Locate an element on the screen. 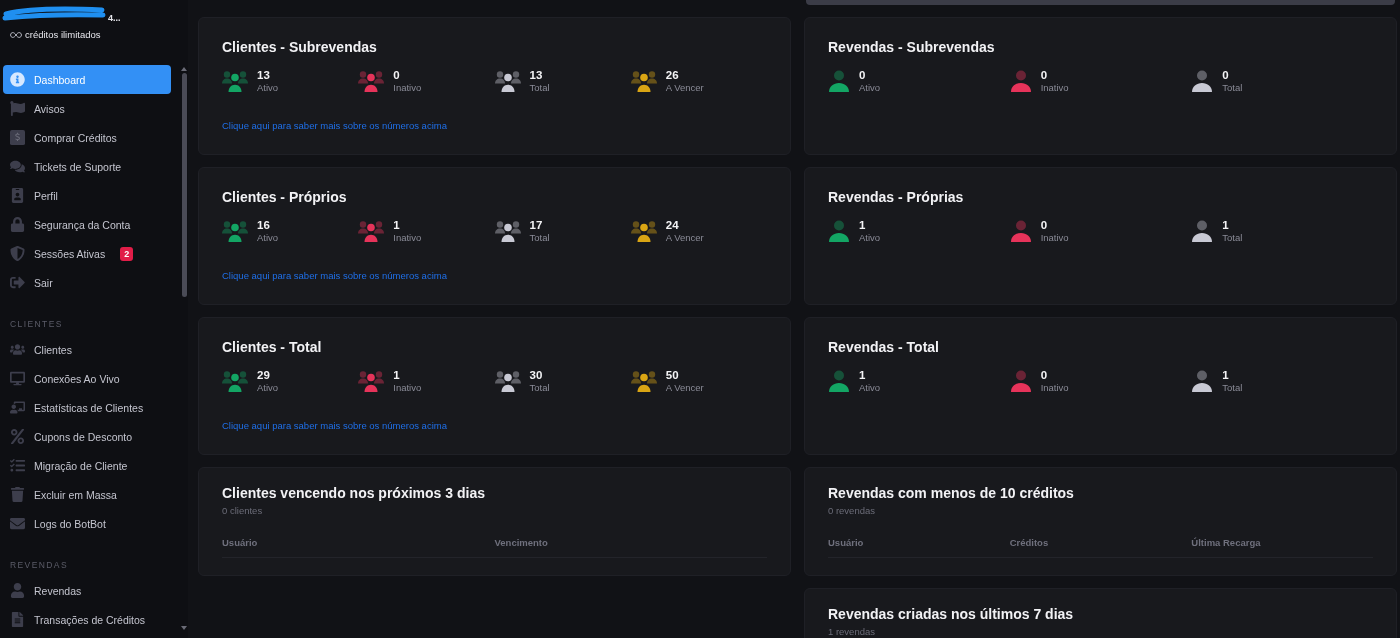 The width and height of the screenshot is (1400, 638). lock-icon is located at coordinates (17, 224).